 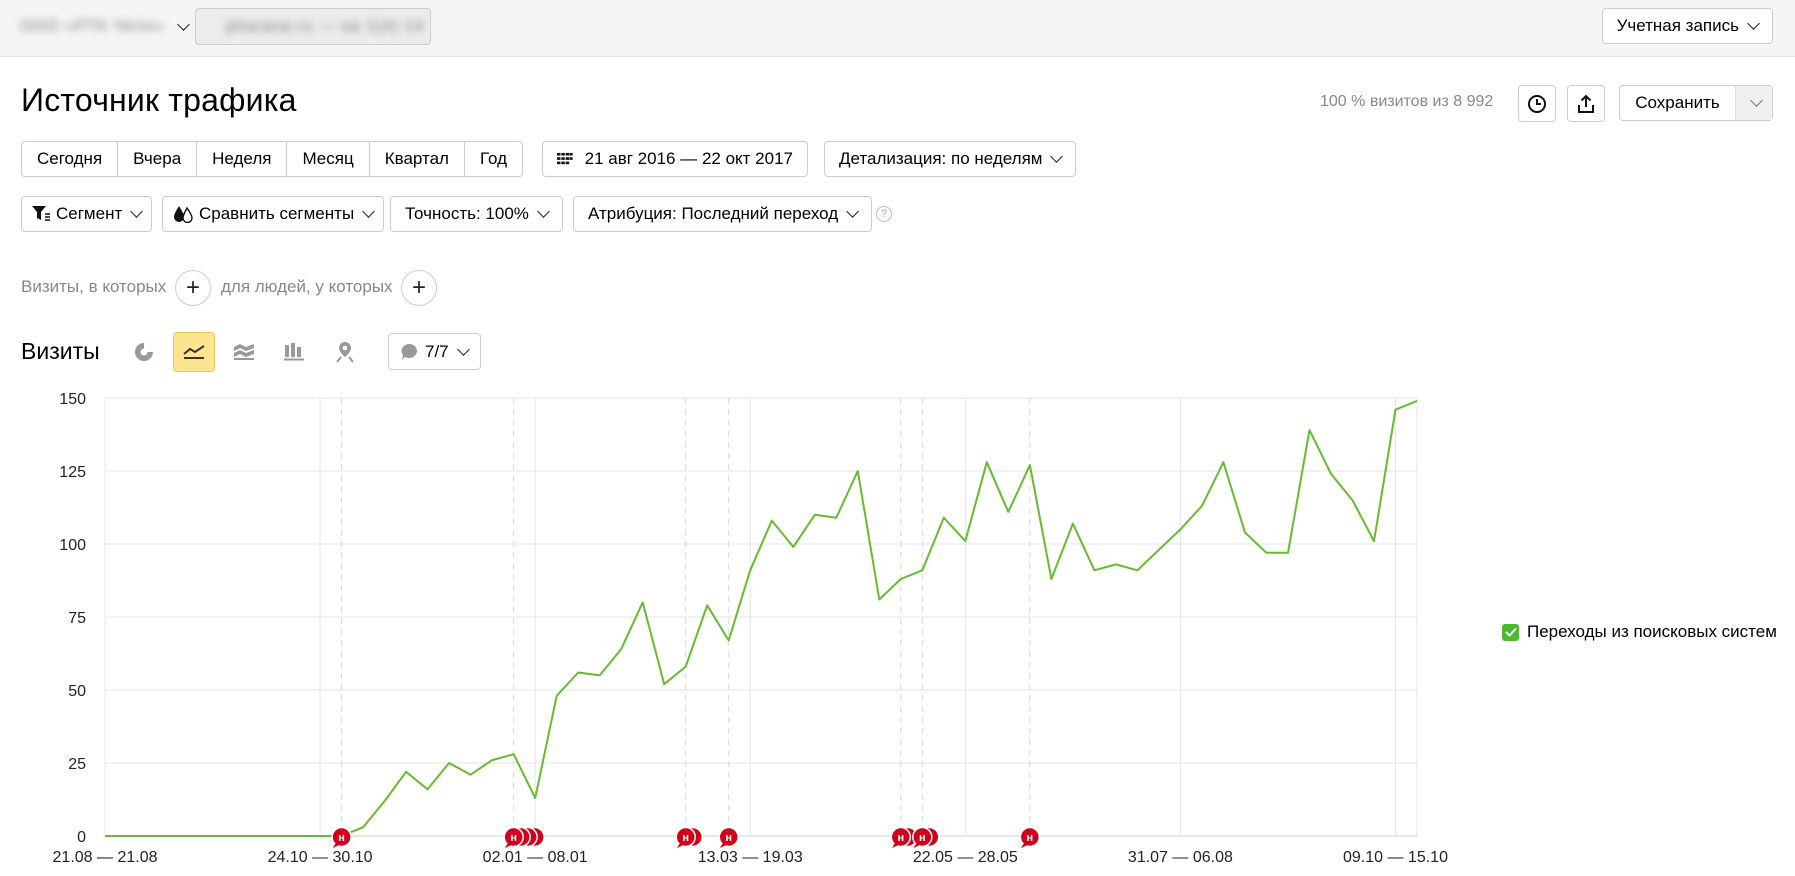 I want to click on x-tick-label: 13.03 — 19.03, so click(x=750, y=857).